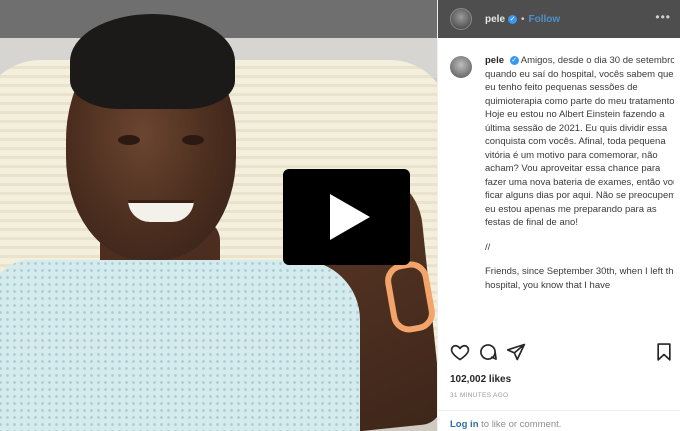 This screenshot has height=431, width=680. I want to click on comment-icon, so click(488, 352).